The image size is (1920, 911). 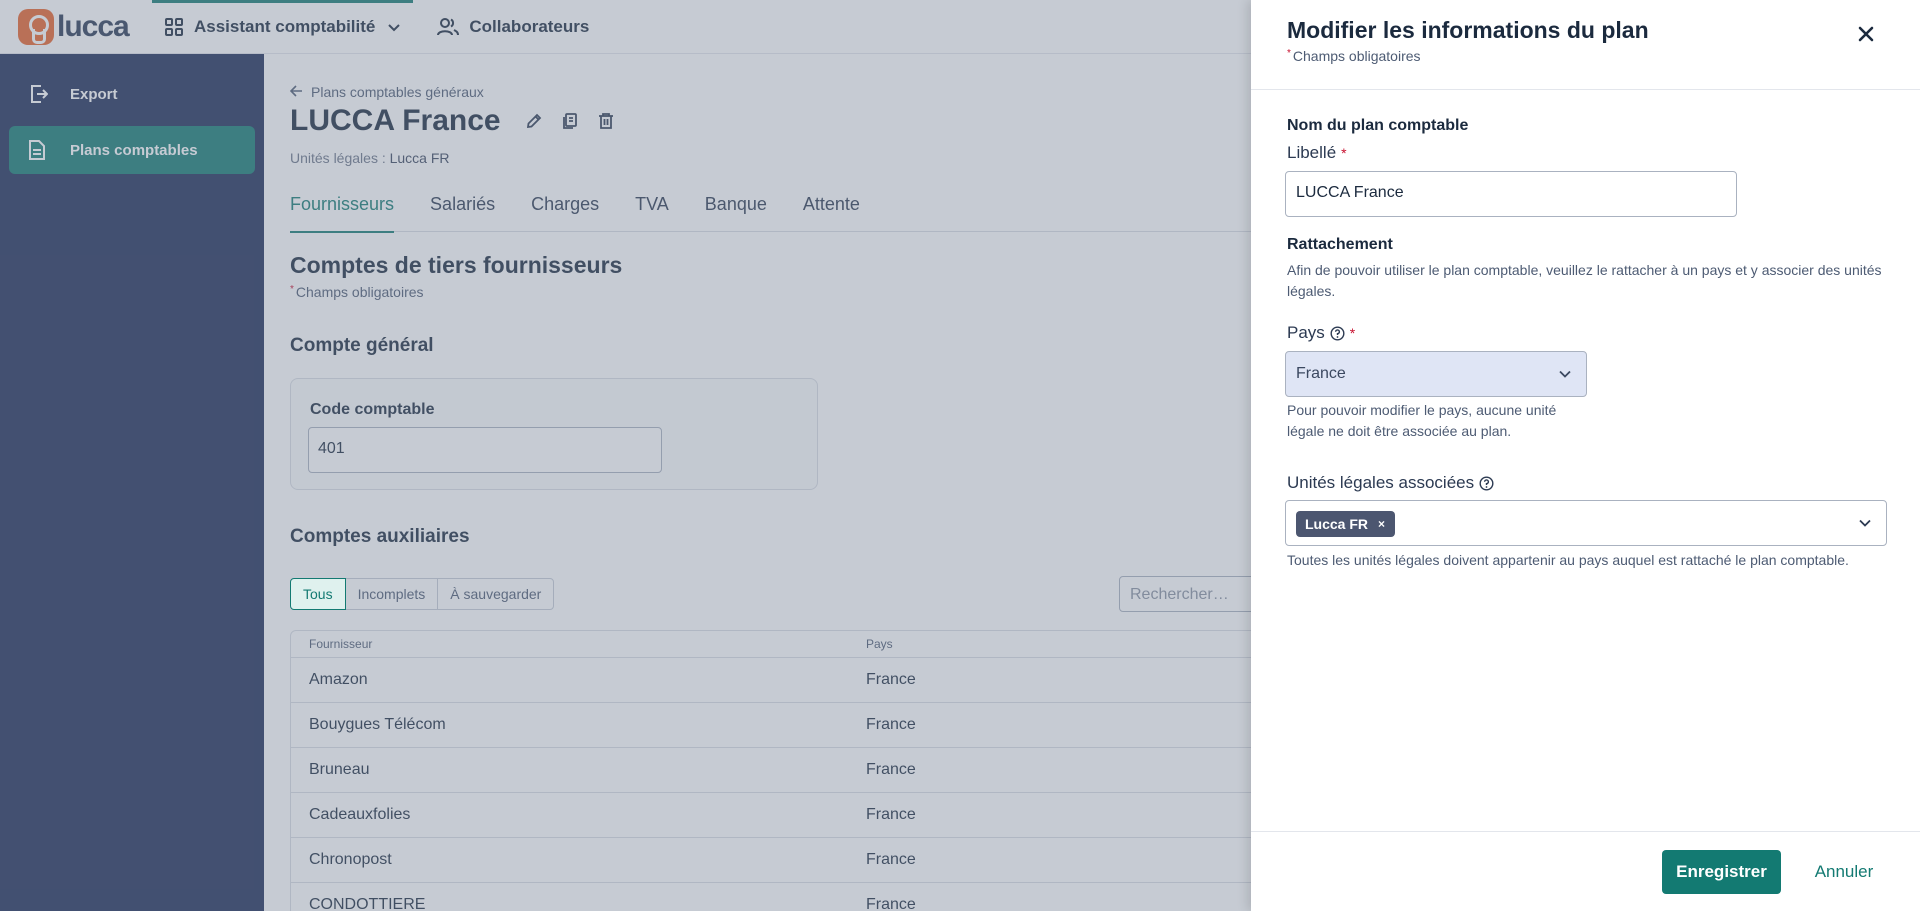 I want to click on label-field-label: Libellé *, so click(x=1317, y=153).